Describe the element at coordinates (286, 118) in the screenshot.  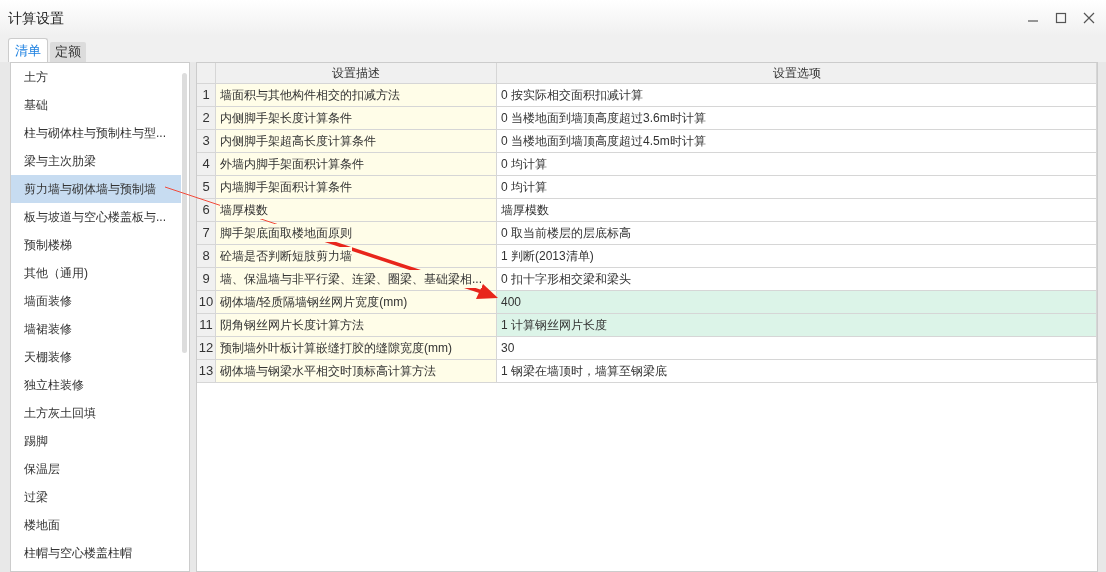
I see `table-cell: 内侧脚手架长度计算条件` at that location.